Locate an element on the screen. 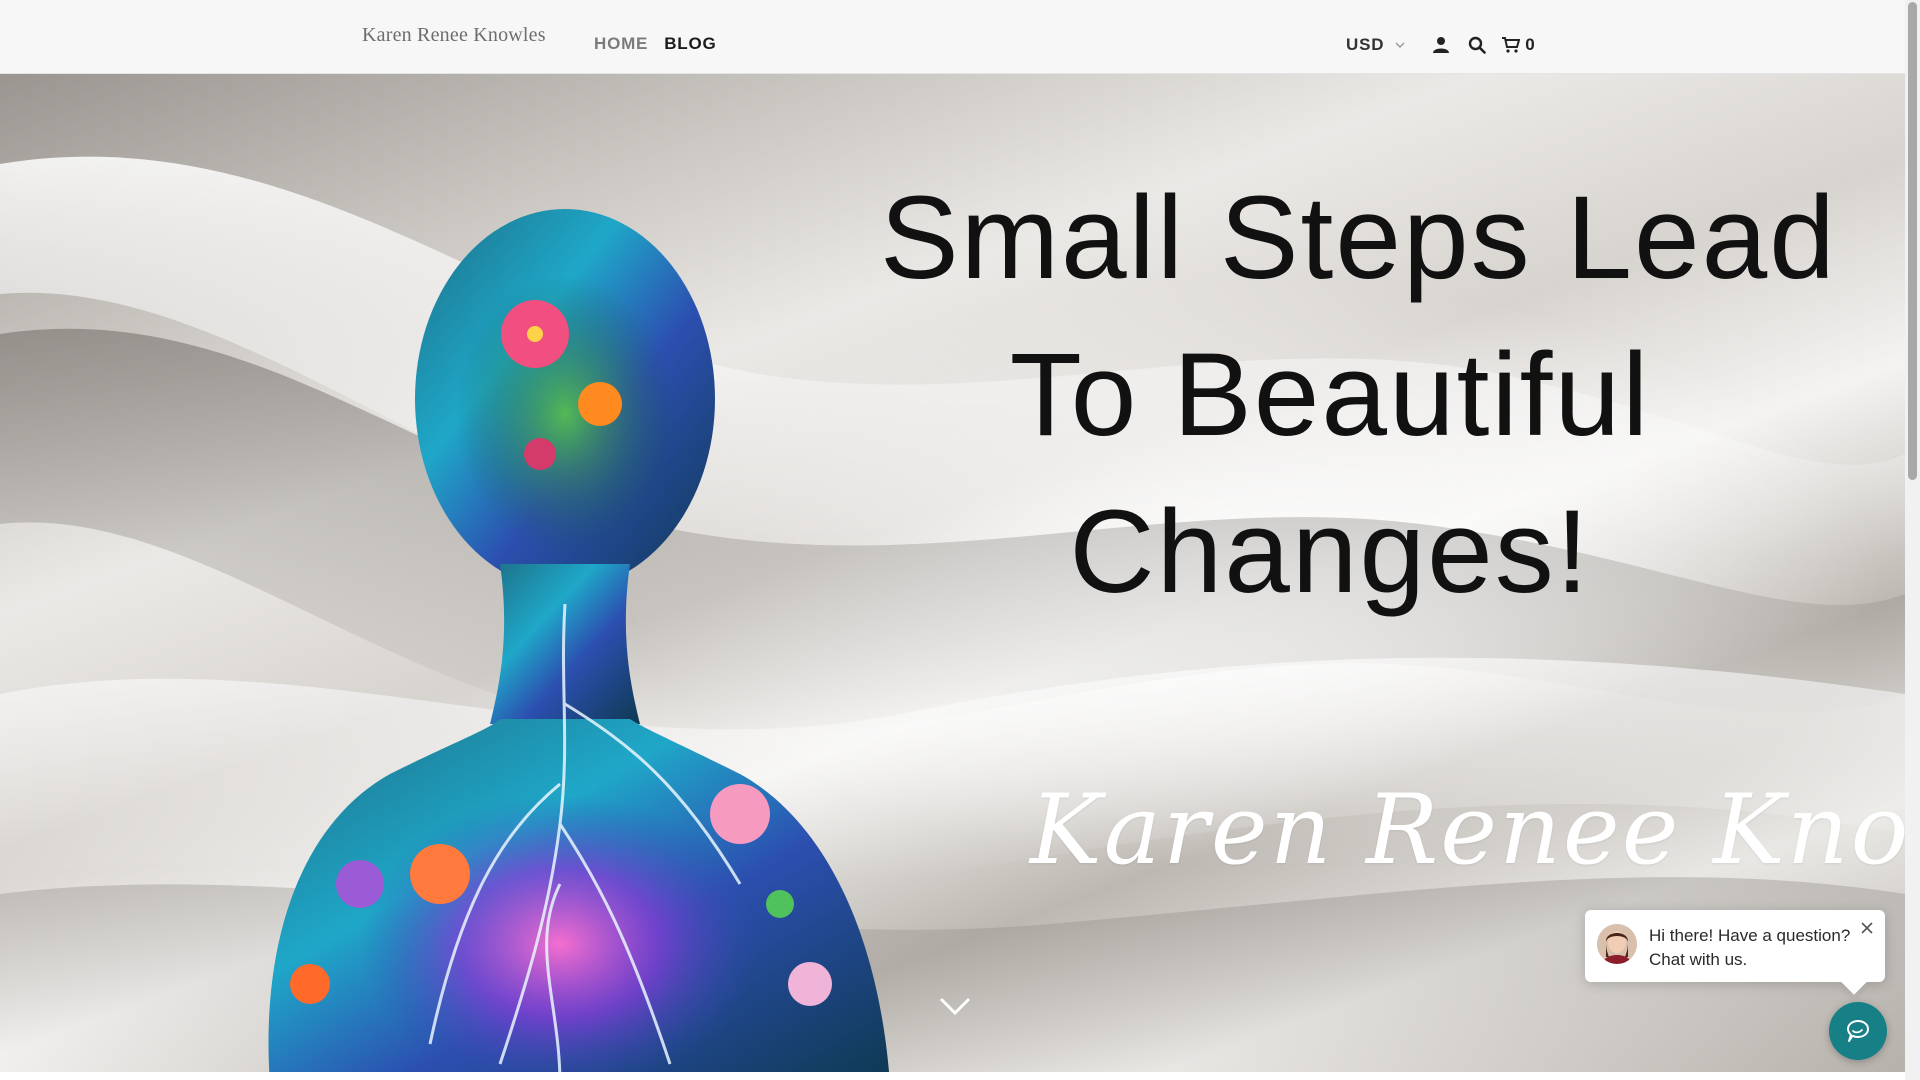  chat-icon is located at coordinates (1858, 1031).